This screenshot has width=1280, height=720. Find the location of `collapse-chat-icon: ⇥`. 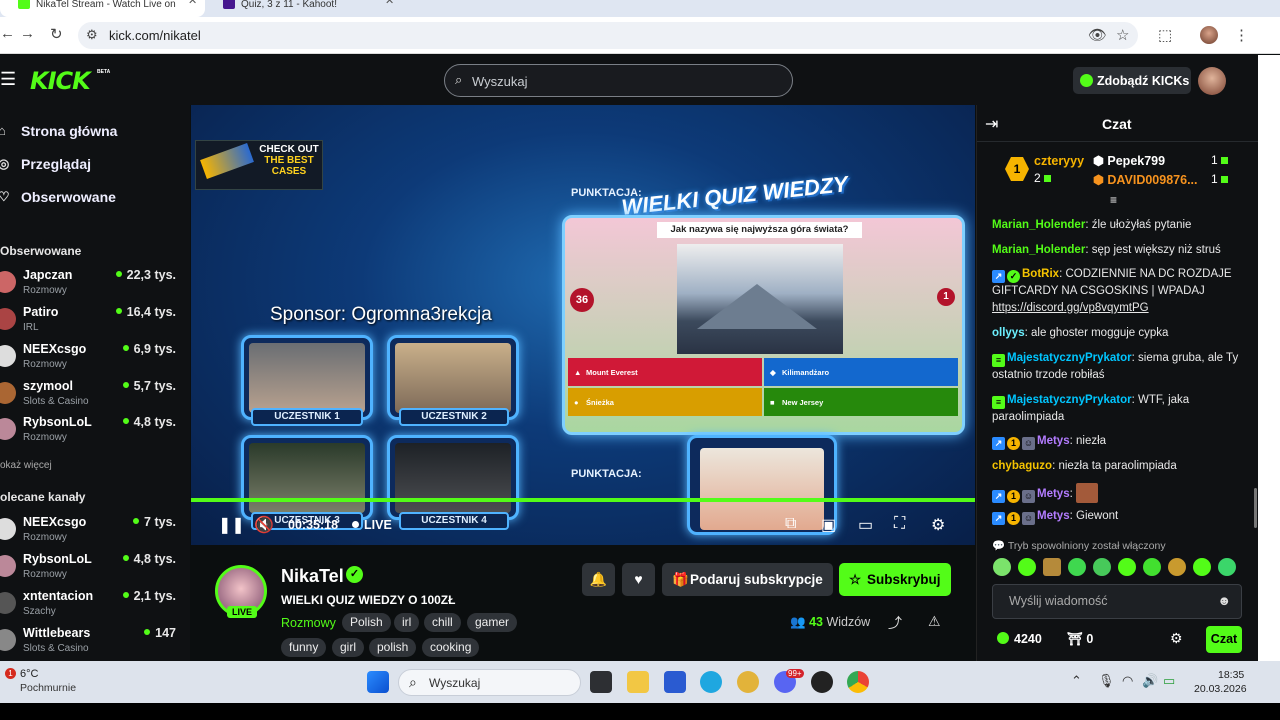

collapse-chat-icon: ⇥ is located at coordinates (991, 124).